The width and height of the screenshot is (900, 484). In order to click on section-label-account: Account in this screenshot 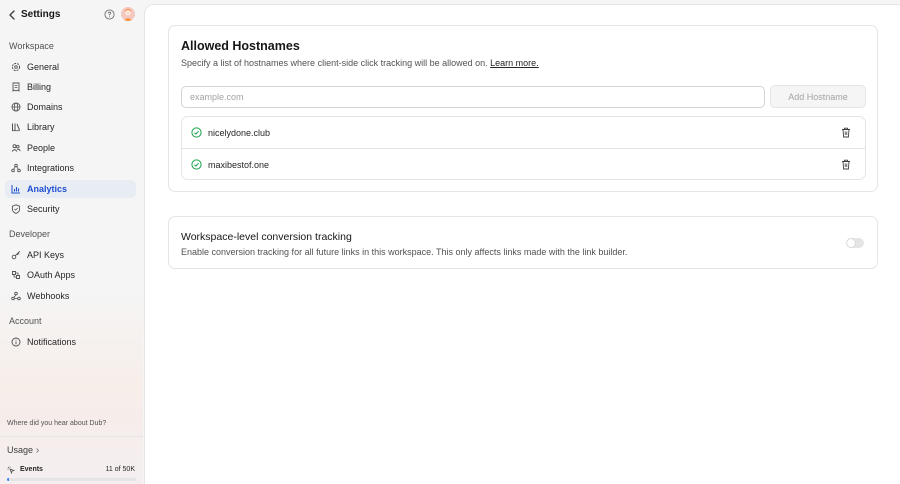, I will do `click(25, 321)`.